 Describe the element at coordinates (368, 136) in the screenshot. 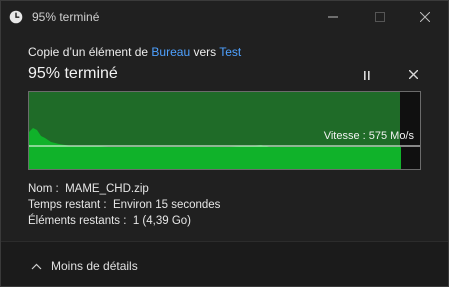

I see `speed-label: Vitesse : 575 Mo/s` at that location.